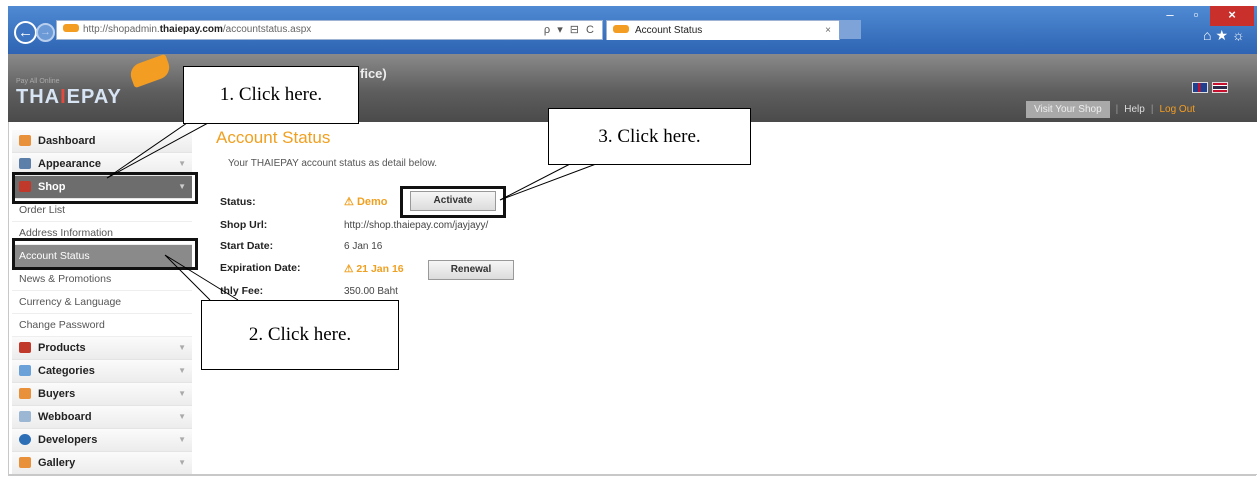 Image resolution: width=1257 pixels, height=485 pixels. Describe the element at coordinates (300, 335) in the screenshot. I see `callout-step-2: 2. Click here.` at that location.